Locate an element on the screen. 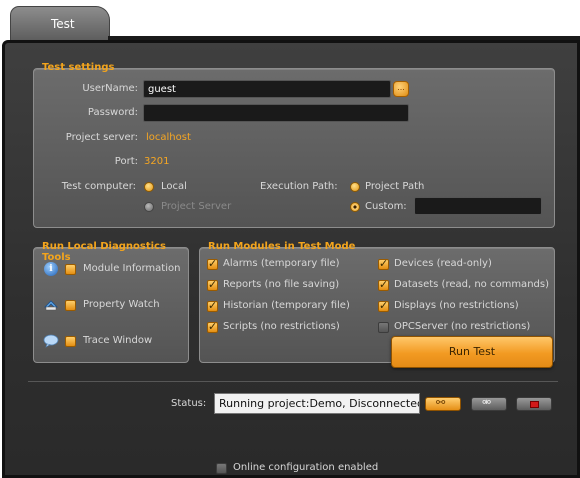 The image size is (580, 478). port-value: 3201 is located at coordinates (157, 161).